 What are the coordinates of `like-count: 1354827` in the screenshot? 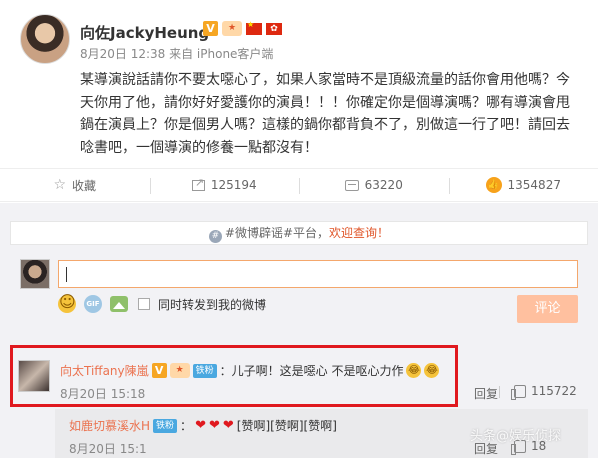 It's located at (534, 185).